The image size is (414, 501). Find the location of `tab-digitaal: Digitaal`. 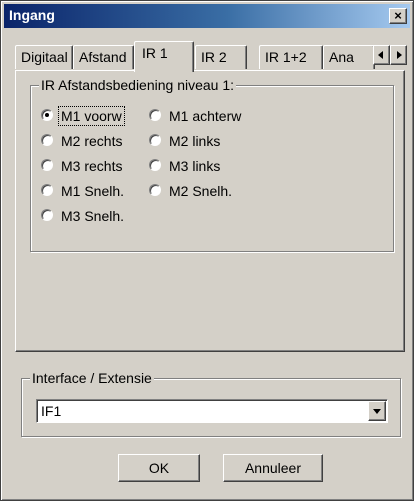

tab-digitaal: Digitaal is located at coordinates (44, 57).